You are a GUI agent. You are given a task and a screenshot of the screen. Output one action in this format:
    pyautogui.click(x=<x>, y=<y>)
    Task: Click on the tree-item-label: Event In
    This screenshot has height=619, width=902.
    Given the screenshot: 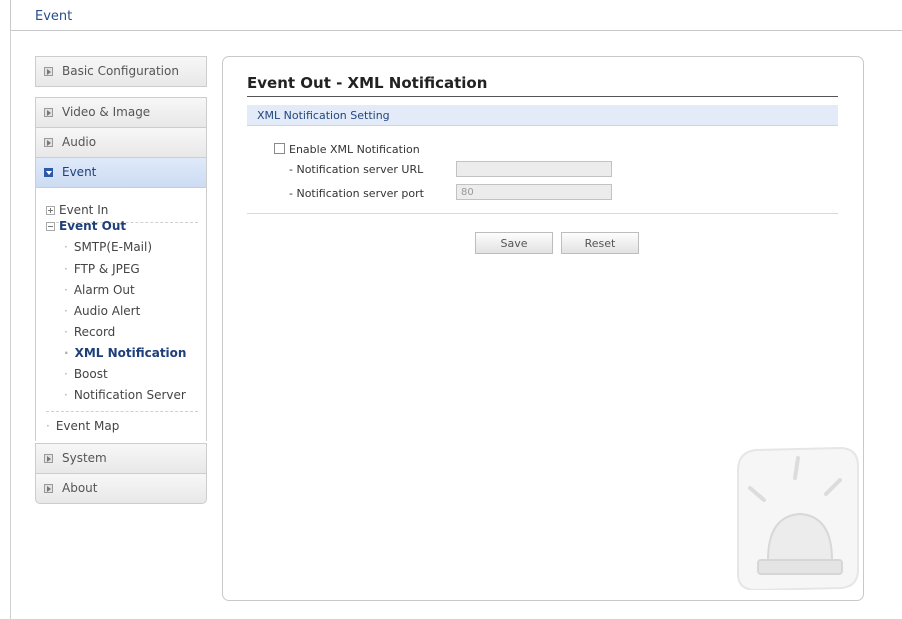 What is the action you would take?
    pyautogui.click(x=84, y=210)
    